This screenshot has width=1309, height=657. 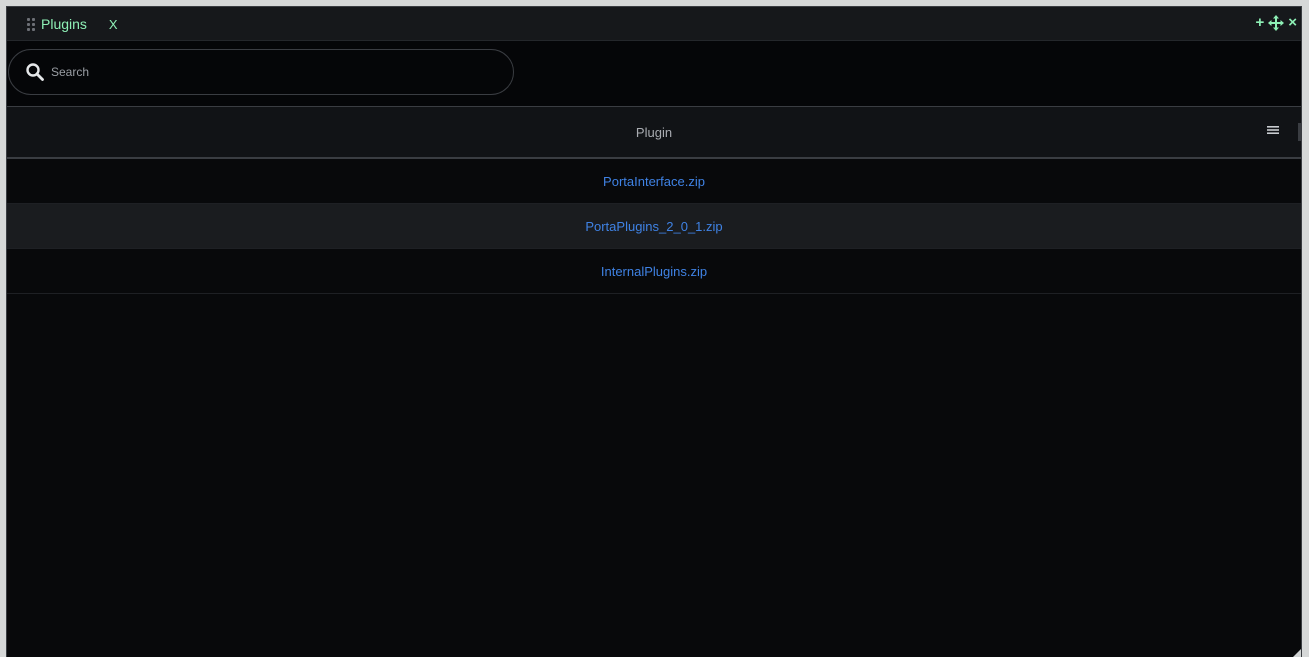 I want to click on tab-close-button: X, so click(x=113, y=24).